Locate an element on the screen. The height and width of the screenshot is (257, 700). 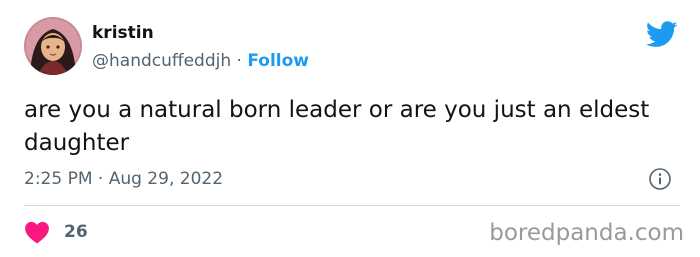
heart-icon is located at coordinates (37, 232).